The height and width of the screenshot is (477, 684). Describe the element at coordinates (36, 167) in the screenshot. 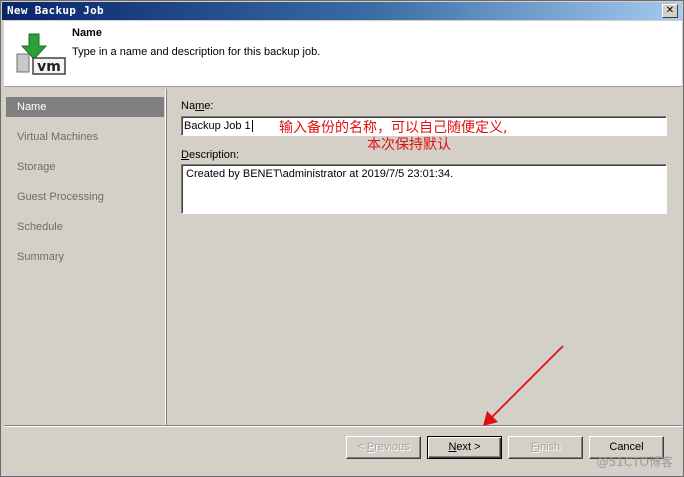

I see `sidebar-item-label: Storage` at that location.